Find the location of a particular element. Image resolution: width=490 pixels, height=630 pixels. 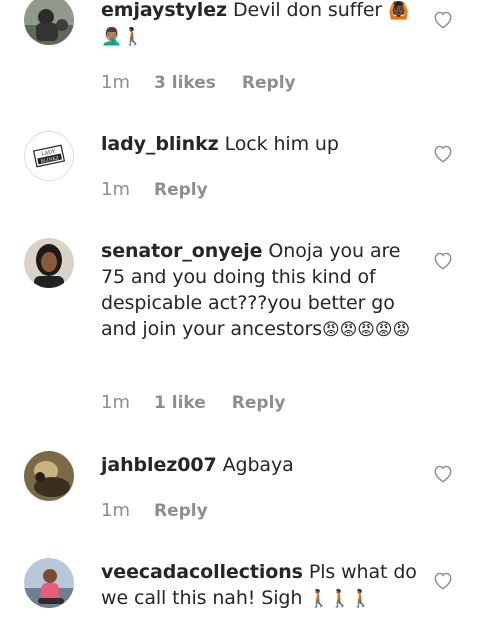

avatar: LADY BLINKZ is located at coordinates (49, 156).